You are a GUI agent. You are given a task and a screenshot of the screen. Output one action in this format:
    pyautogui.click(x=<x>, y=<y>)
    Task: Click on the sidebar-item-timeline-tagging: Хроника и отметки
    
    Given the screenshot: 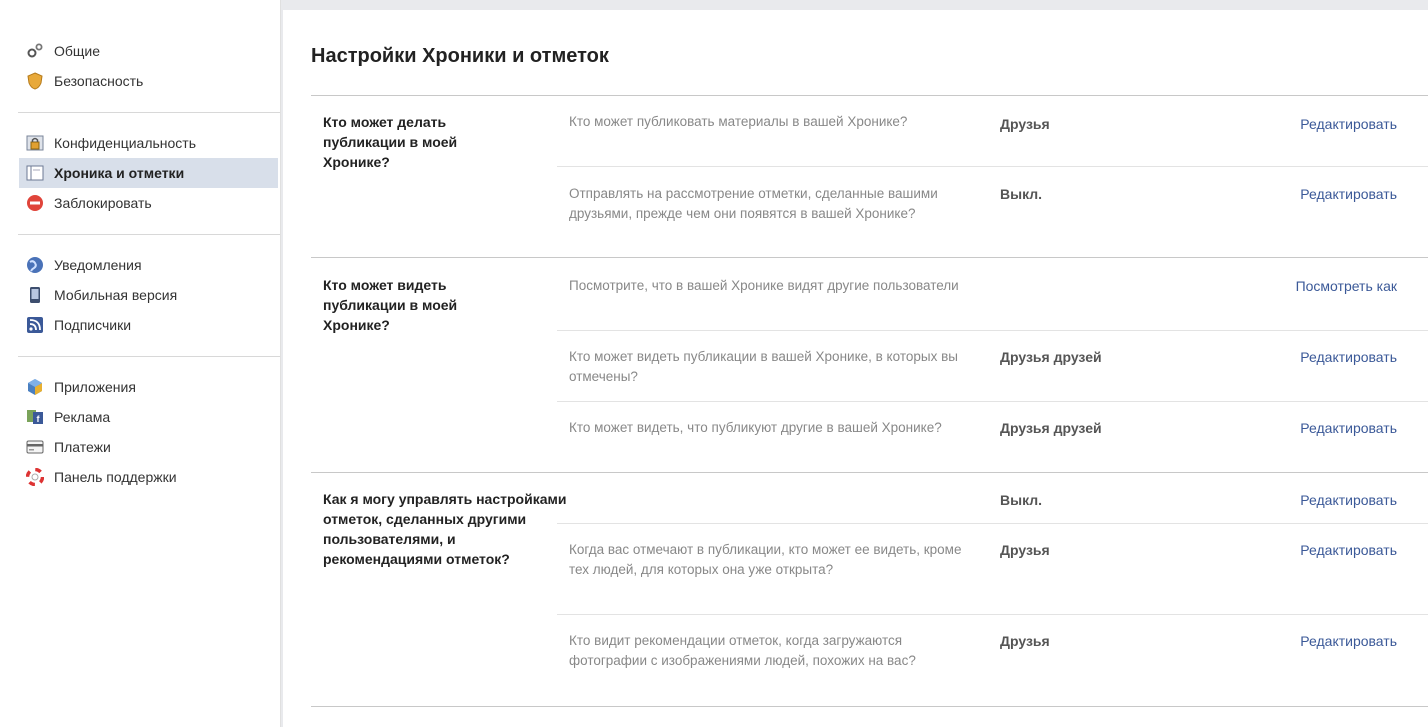 What is the action you would take?
    pyautogui.click(x=148, y=173)
    